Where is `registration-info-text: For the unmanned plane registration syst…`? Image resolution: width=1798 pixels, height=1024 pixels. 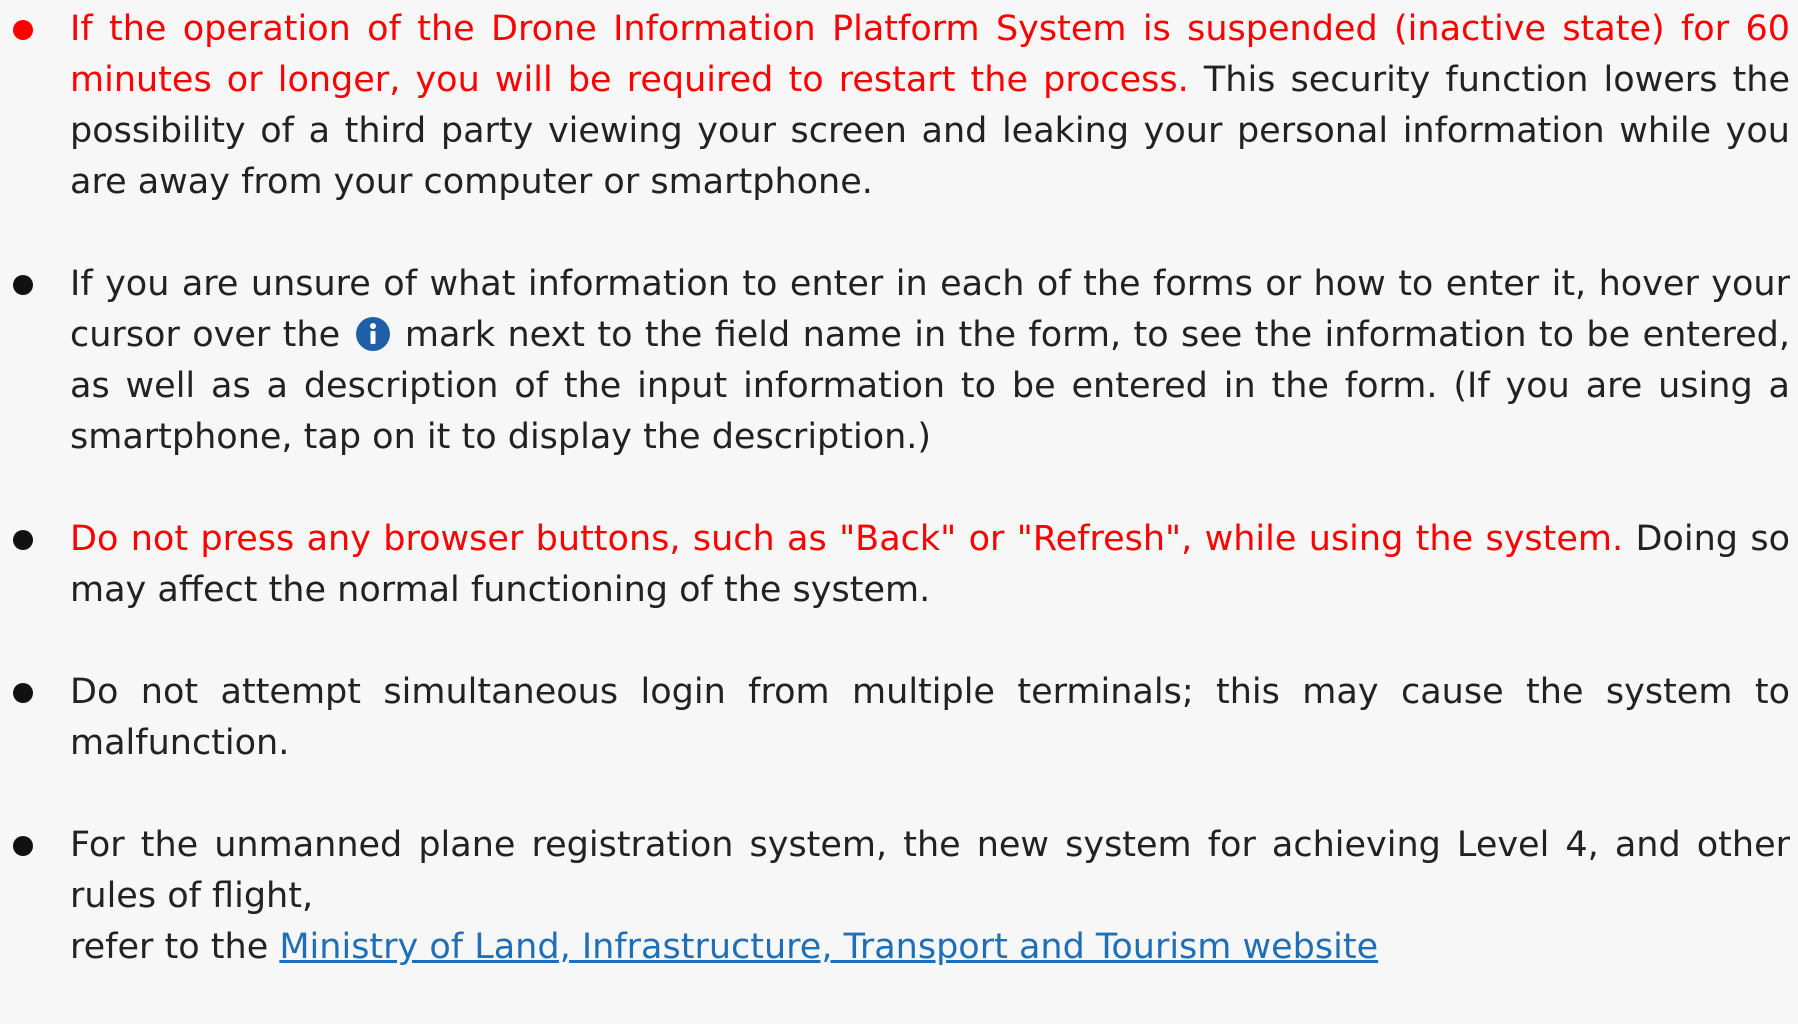 registration-info-text: For the unmanned plane registration syst… is located at coordinates (930, 870).